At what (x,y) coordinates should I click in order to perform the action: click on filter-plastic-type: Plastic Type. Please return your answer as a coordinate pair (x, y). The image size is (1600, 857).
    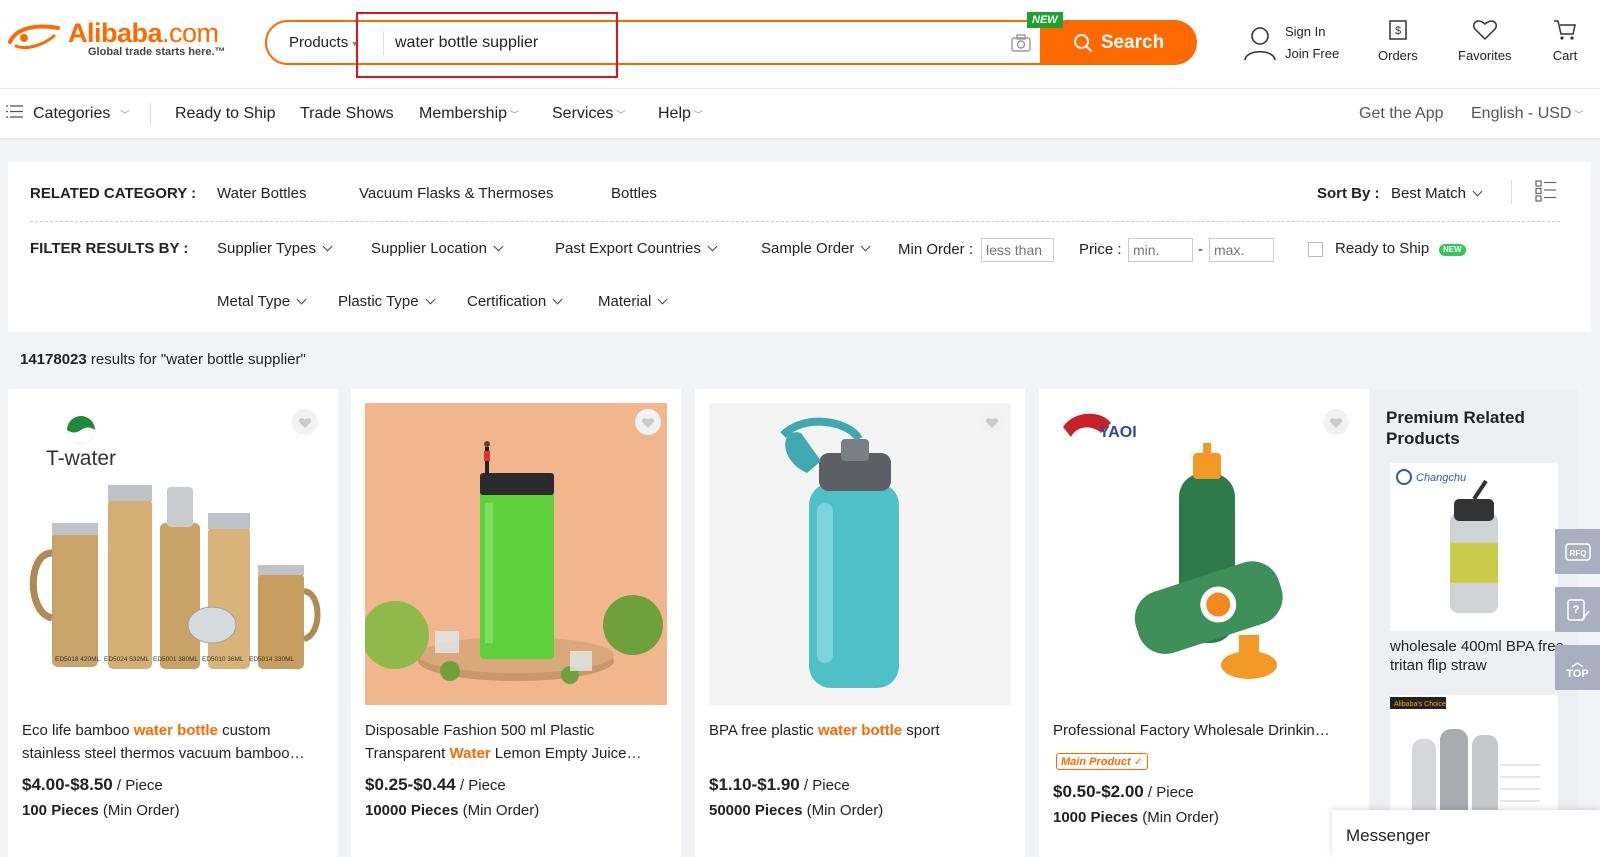
    Looking at the image, I should click on (387, 301).